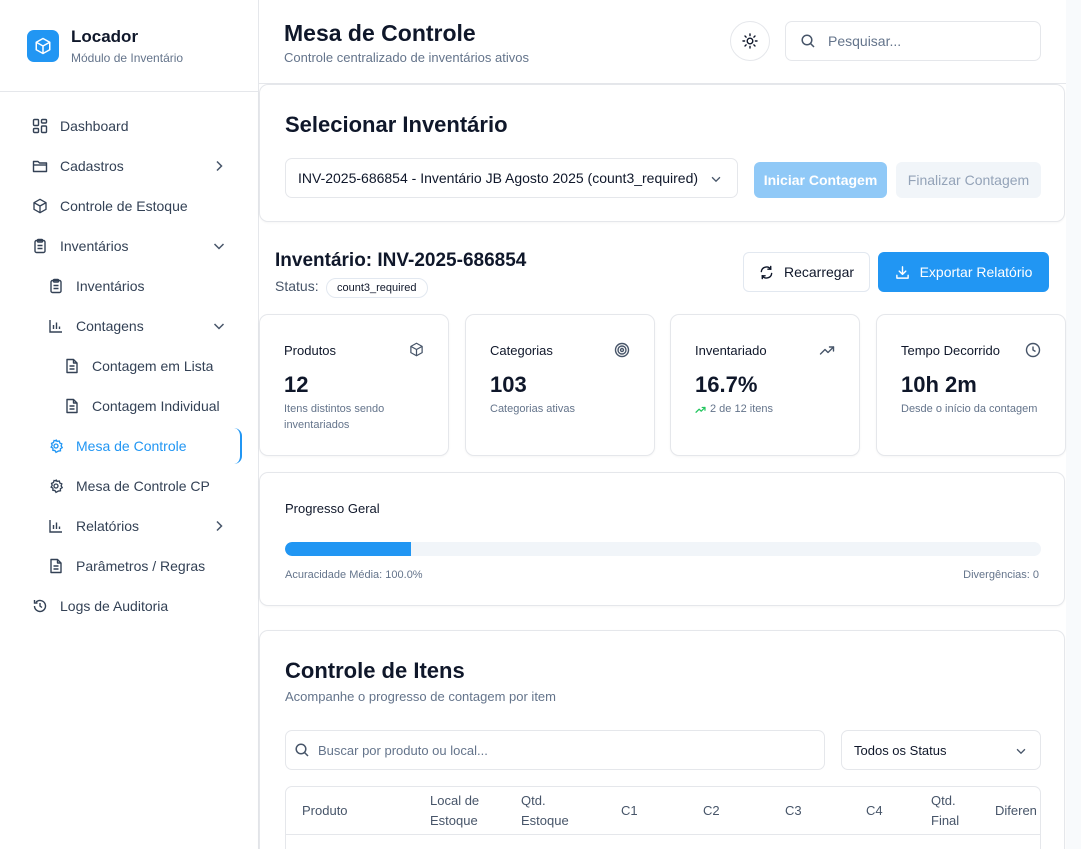 This screenshot has height=849, width=1081. I want to click on stat-note: 2 de 12 itens, so click(765, 409).